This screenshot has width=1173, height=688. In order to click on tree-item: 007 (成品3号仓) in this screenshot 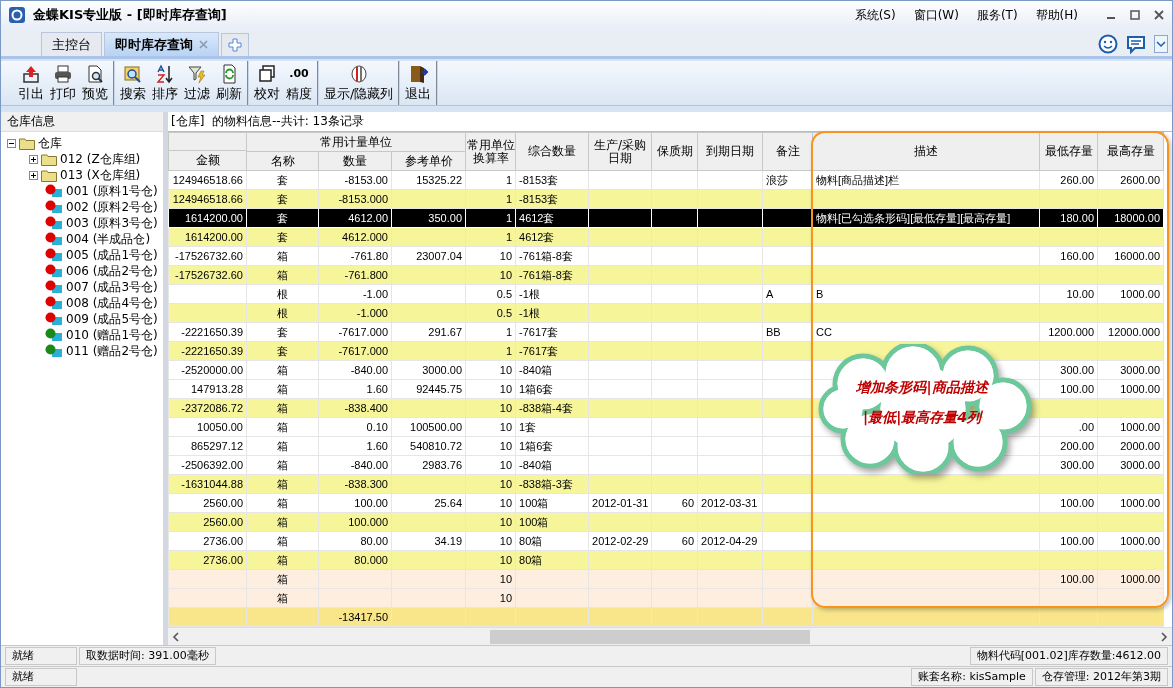, I will do `click(112, 287)`.